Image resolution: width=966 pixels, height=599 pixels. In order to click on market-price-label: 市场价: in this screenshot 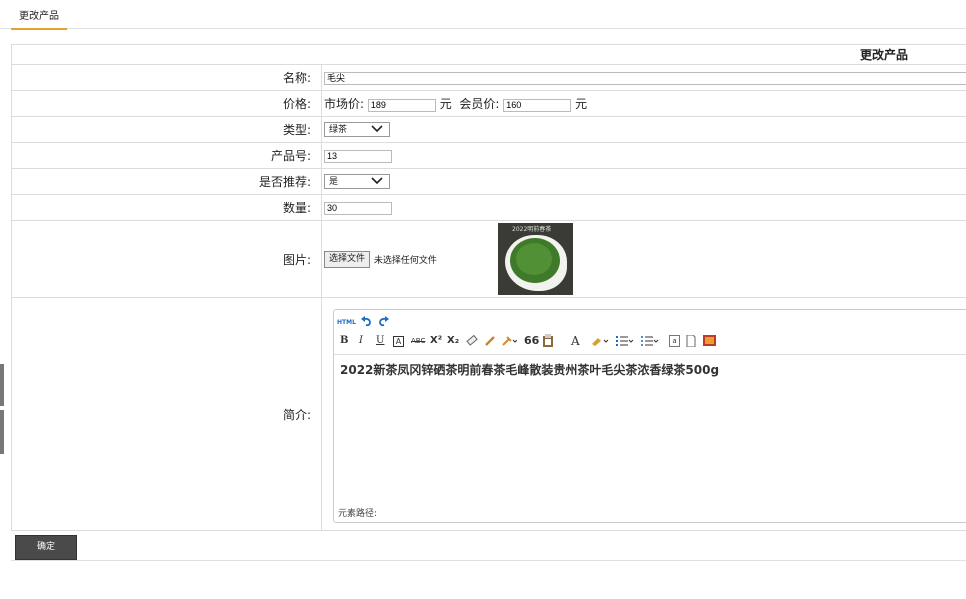, I will do `click(344, 104)`.